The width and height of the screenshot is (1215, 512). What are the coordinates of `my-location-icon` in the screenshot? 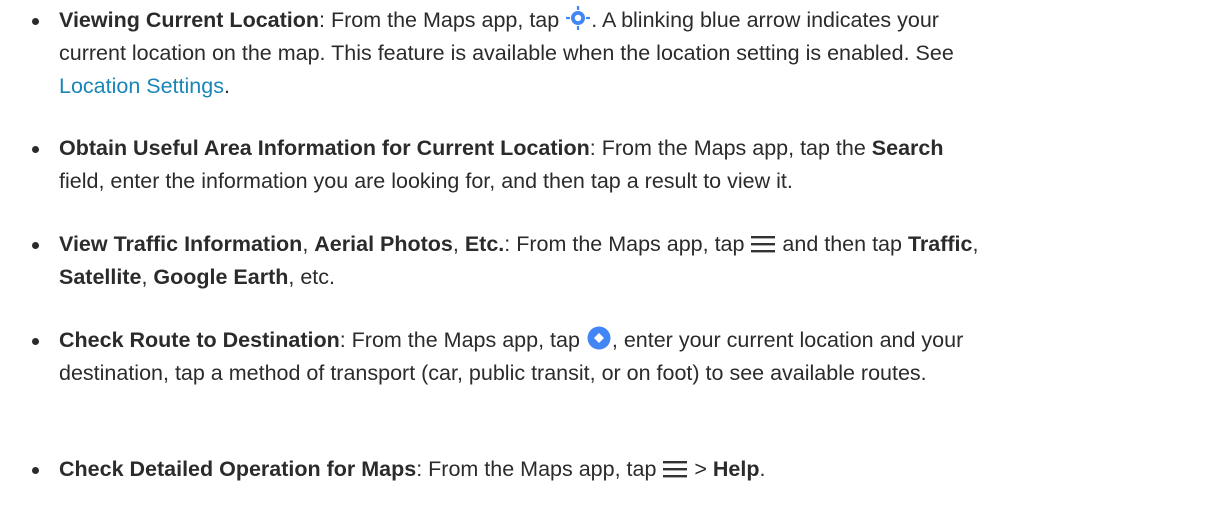 It's located at (578, 23).